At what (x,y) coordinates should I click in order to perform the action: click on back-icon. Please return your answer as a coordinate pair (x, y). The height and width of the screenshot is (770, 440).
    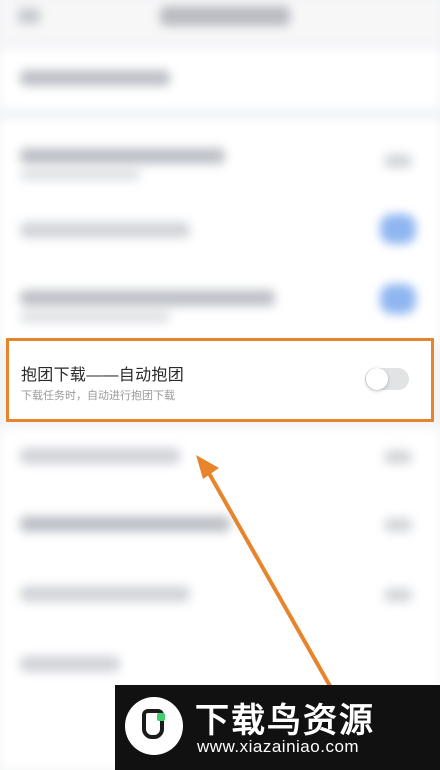
    Looking at the image, I should click on (29, 16).